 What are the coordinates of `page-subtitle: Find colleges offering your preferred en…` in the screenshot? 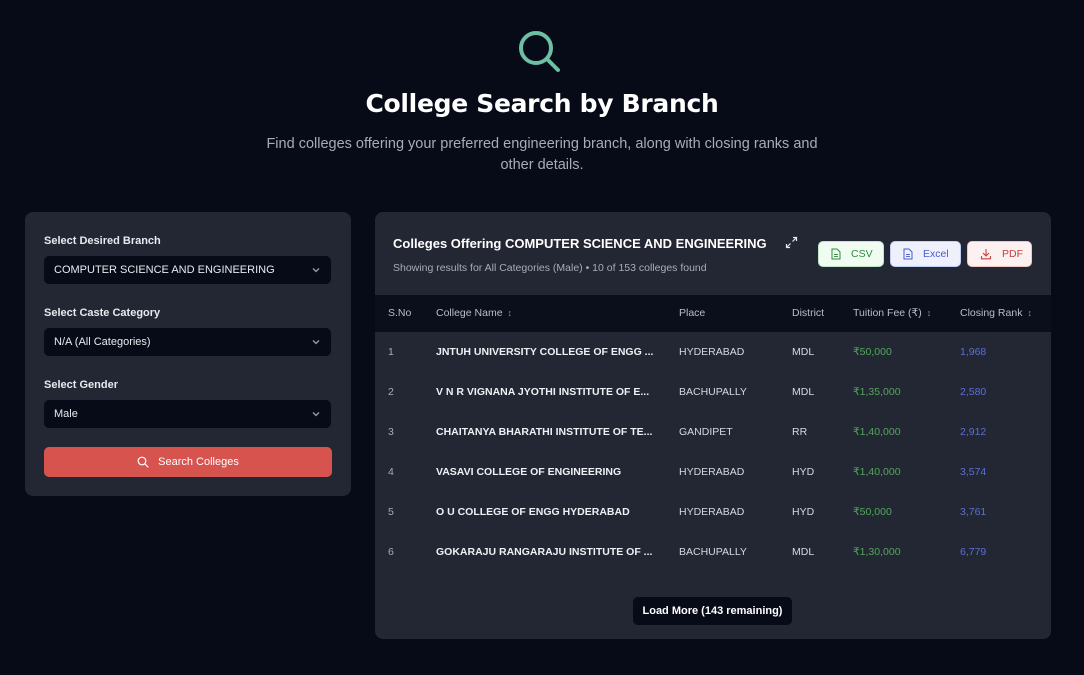 It's located at (542, 154).